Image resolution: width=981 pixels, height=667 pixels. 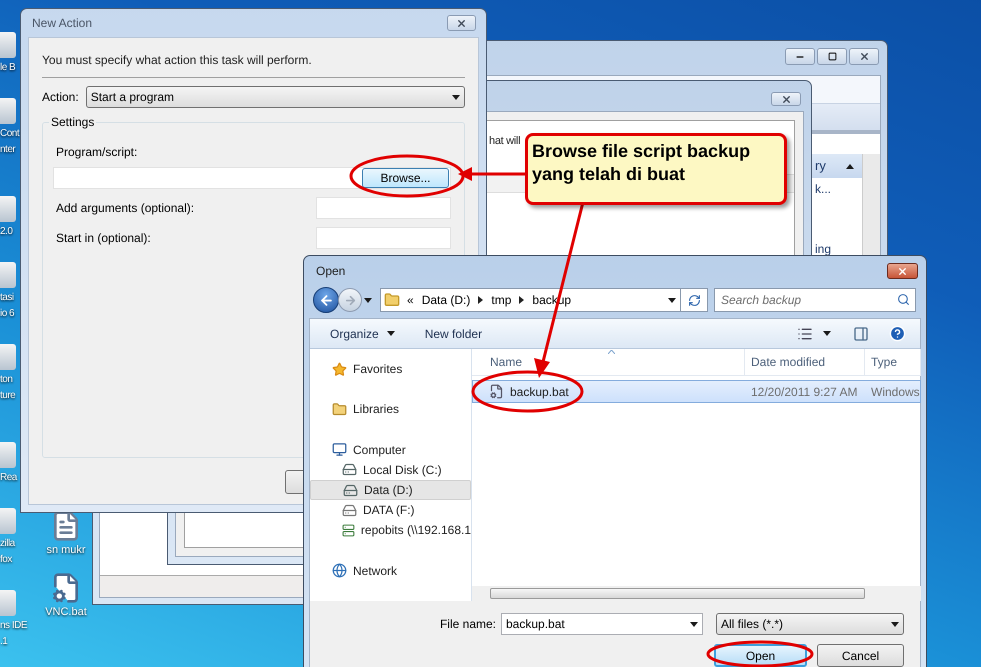 What do you see at coordinates (677, 593) in the screenshot?
I see `scrollbar-thumb` at bounding box center [677, 593].